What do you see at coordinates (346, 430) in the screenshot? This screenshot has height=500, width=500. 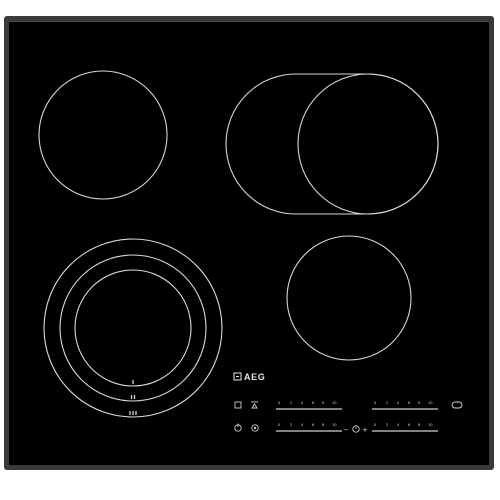 I see `timer-minus-button: −` at bounding box center [346, 430].